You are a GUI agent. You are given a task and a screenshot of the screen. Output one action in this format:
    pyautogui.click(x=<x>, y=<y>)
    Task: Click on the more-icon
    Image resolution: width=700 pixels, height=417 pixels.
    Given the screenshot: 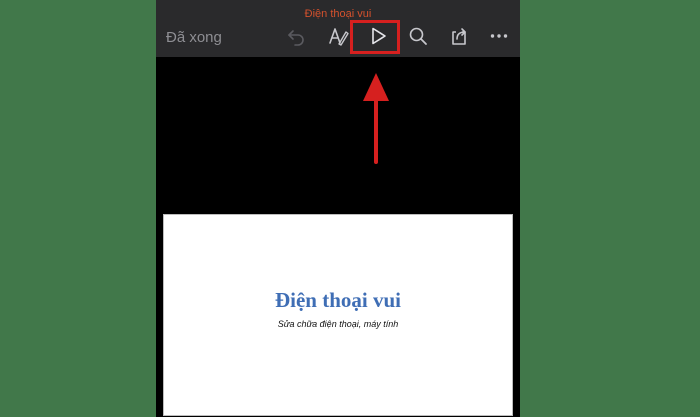 What is the action you would take?
    pyautogui.click(x=499, y=38)
    